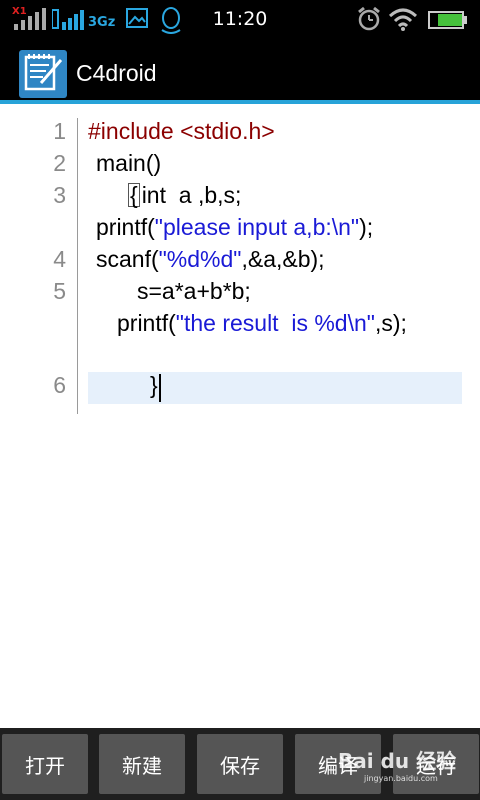 Image resolution: width=480 pixels, height=800 pixels. I want to click on string-literal: "the result is %d\n", so click(275, 323).